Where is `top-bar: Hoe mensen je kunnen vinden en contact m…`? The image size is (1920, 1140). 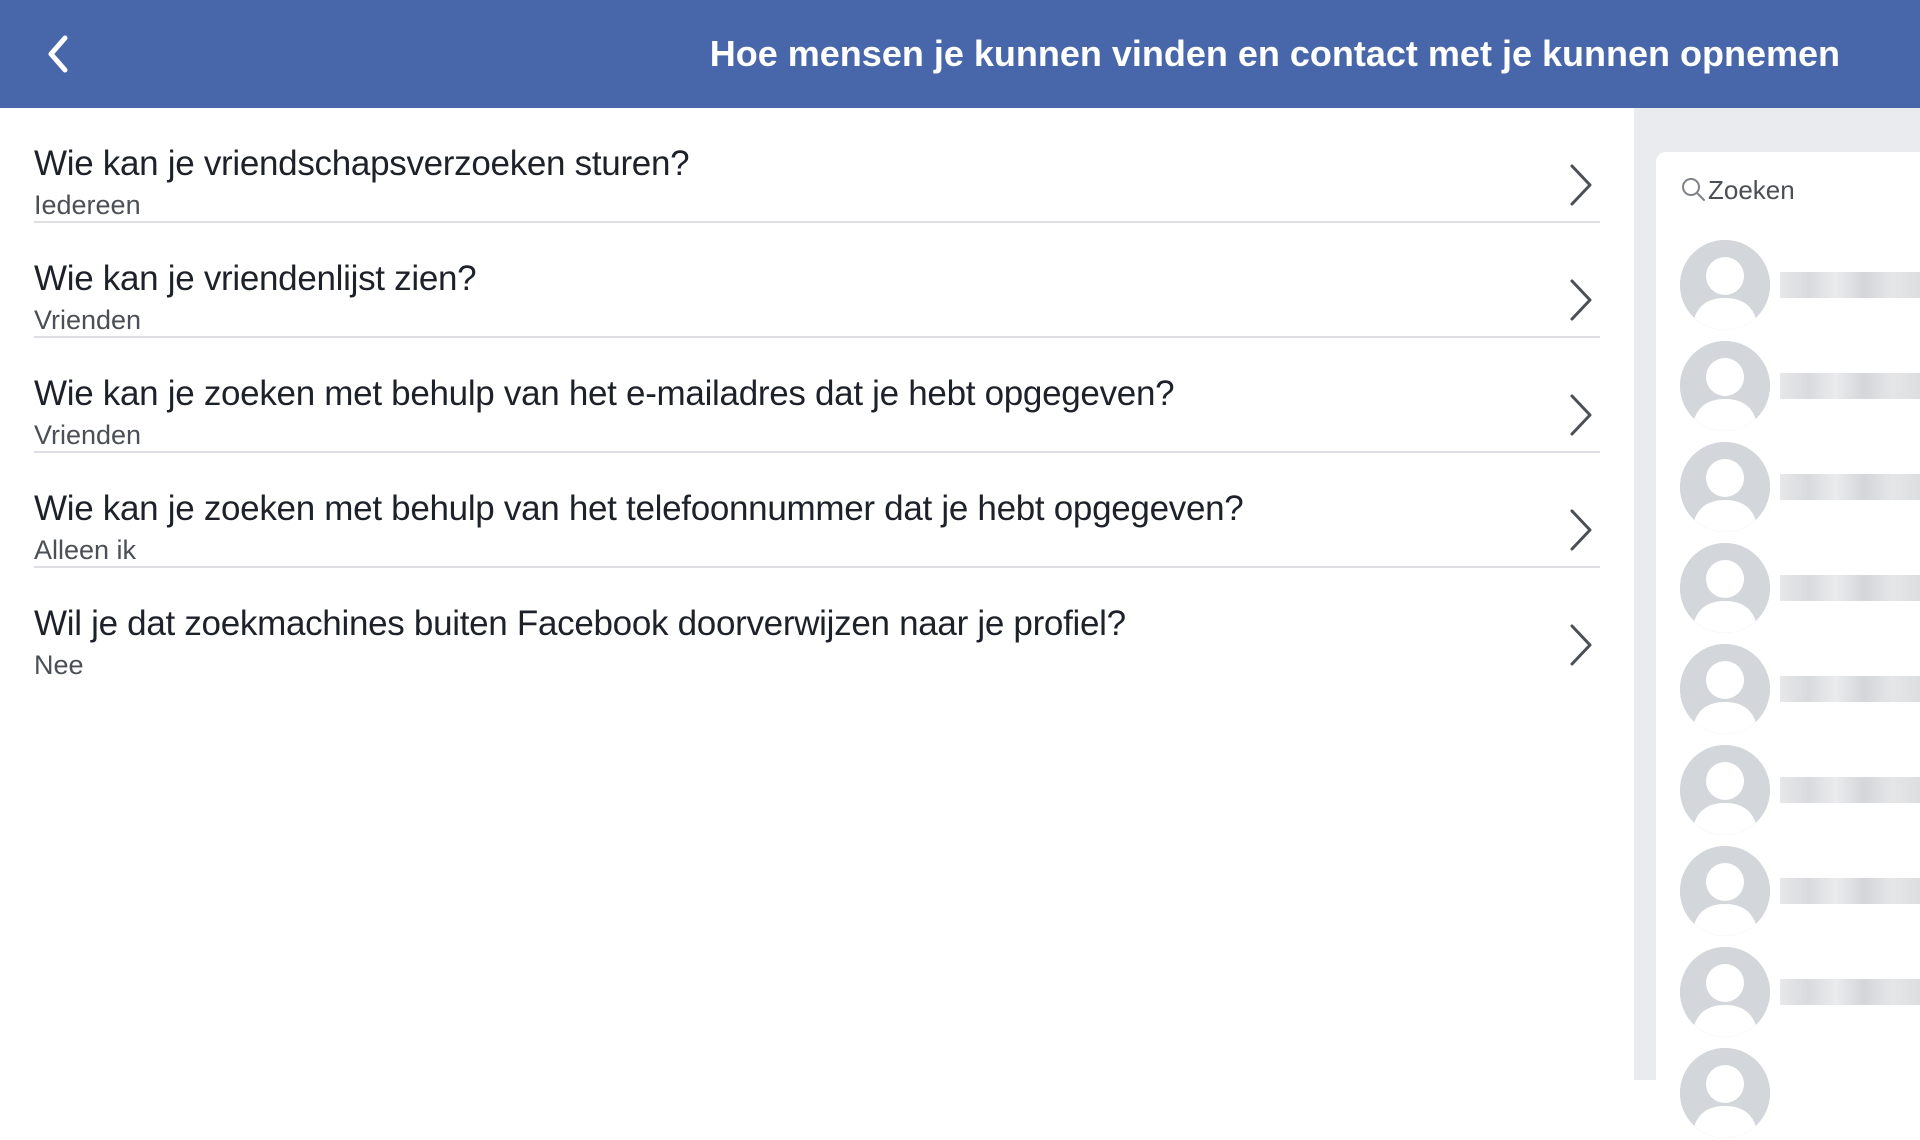 top-bar: Hoe mensen je kunnen vinden en contact m… is located at coordinates (960, 54).